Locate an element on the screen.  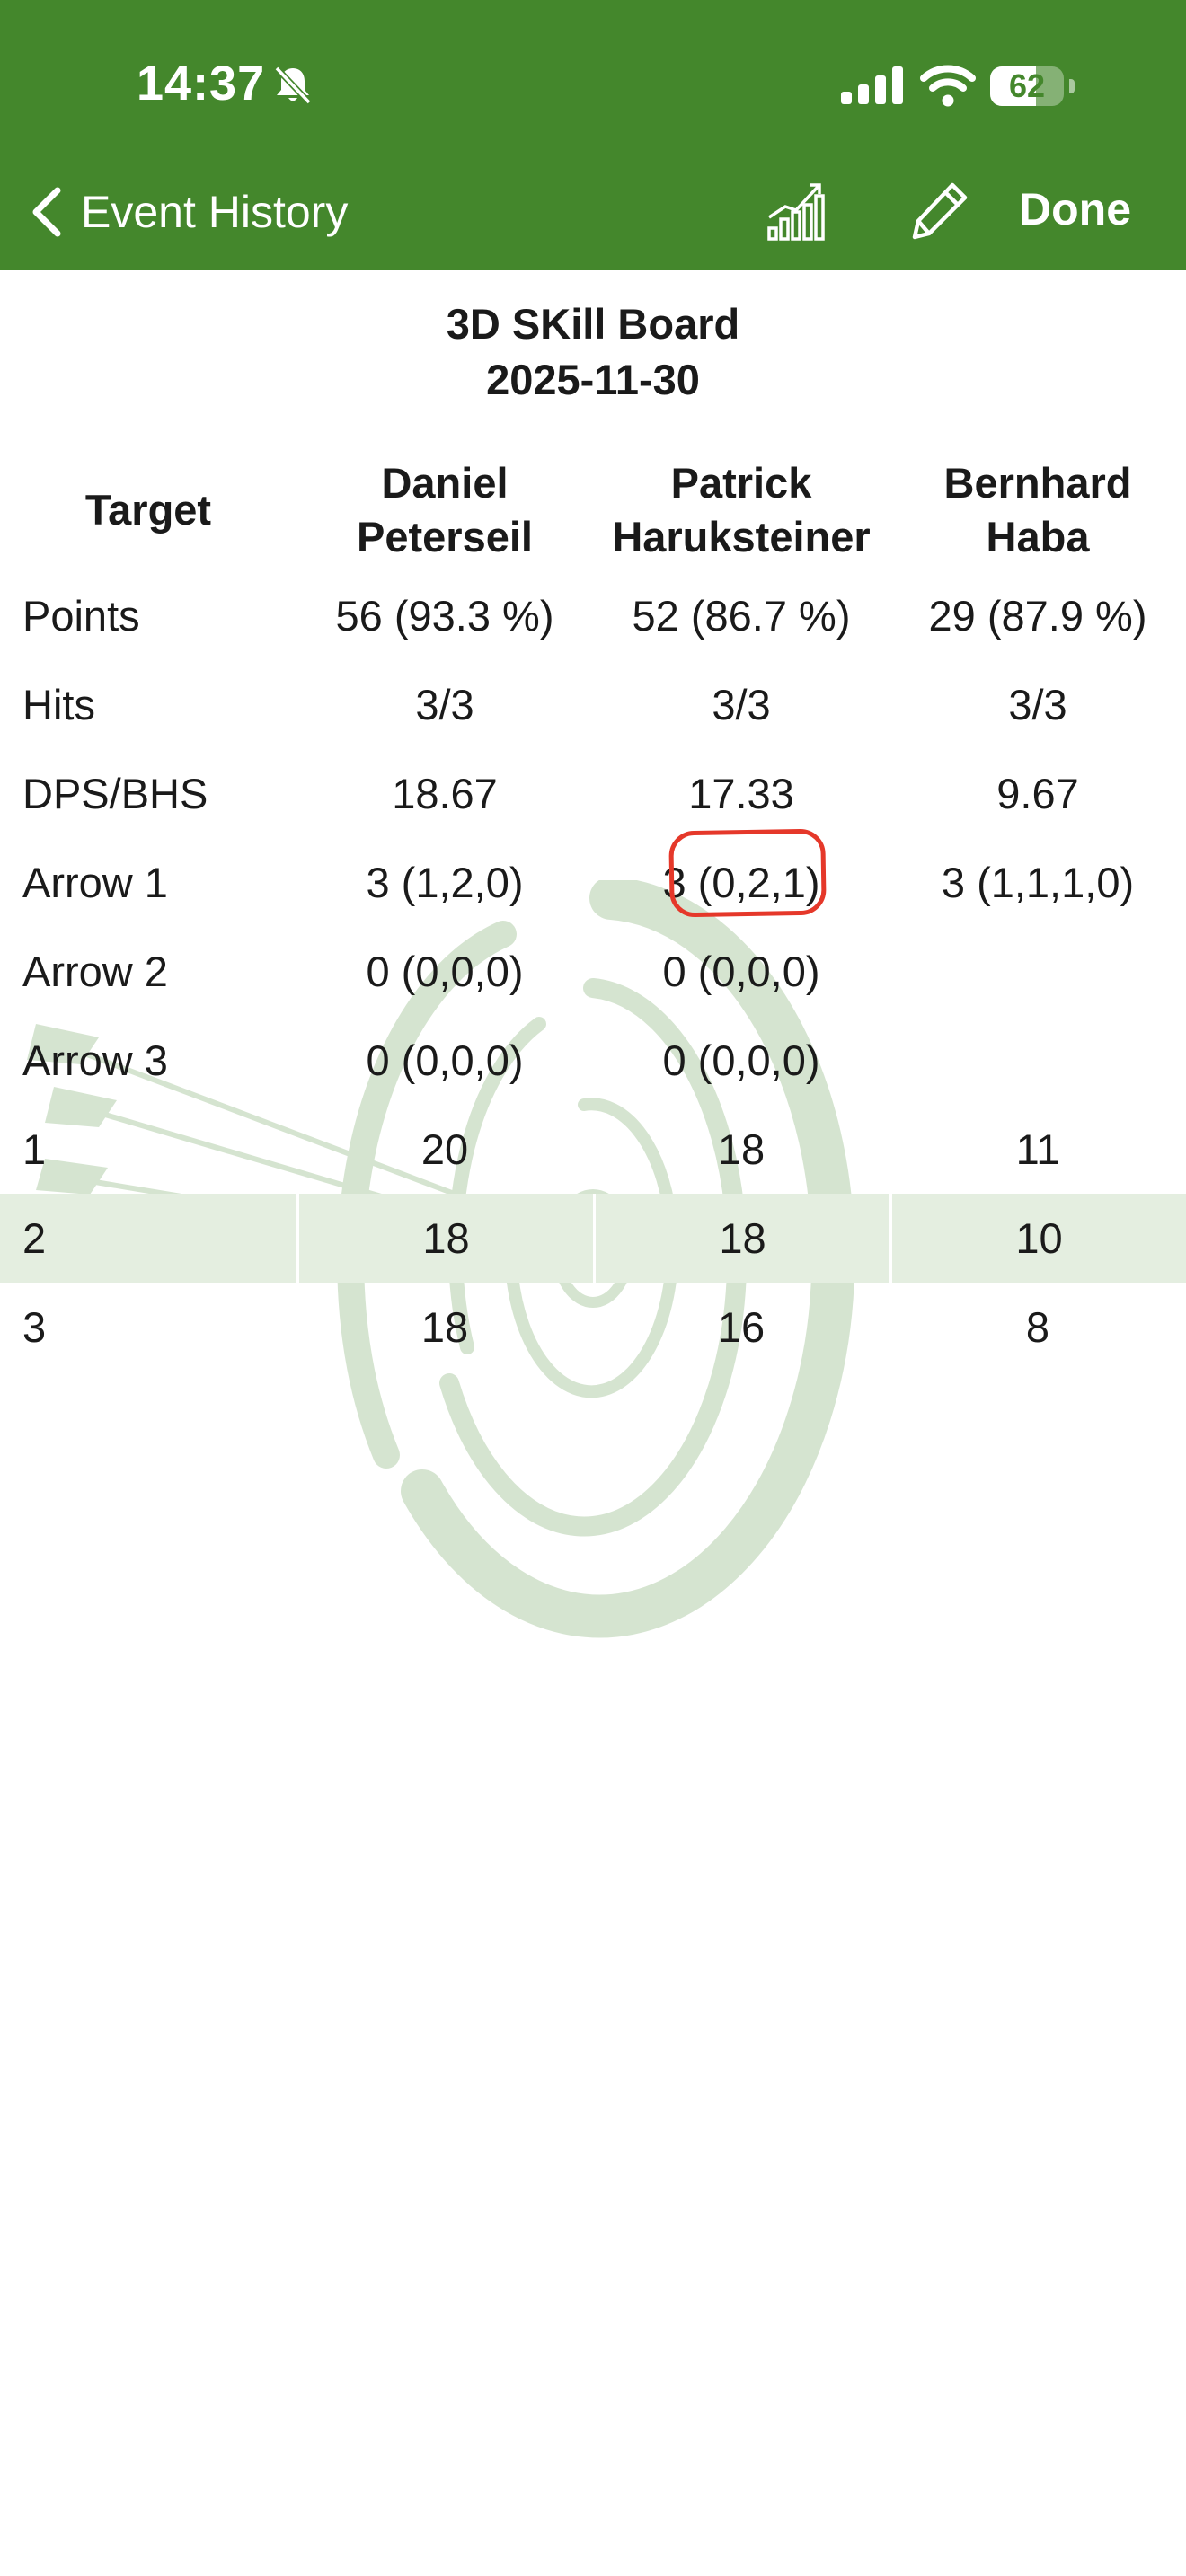
score-cell: 17.33 is located at coordinates (741, 793).